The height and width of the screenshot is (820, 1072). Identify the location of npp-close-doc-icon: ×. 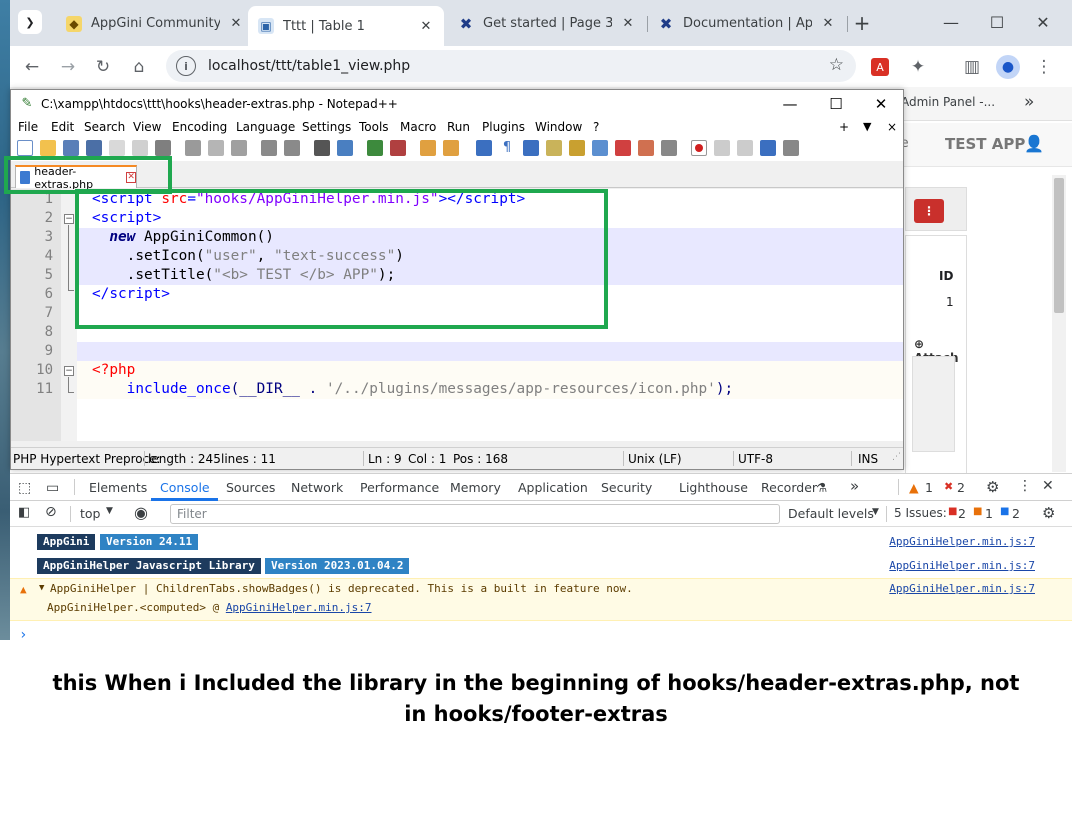
(892, 127).